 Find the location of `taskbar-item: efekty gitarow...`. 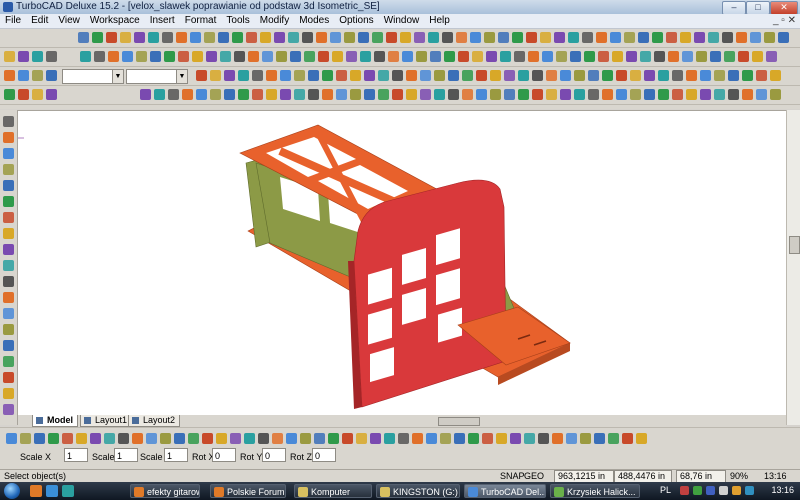

taskbar-item: efekty gitarow... is located at coordinates (165, 491).